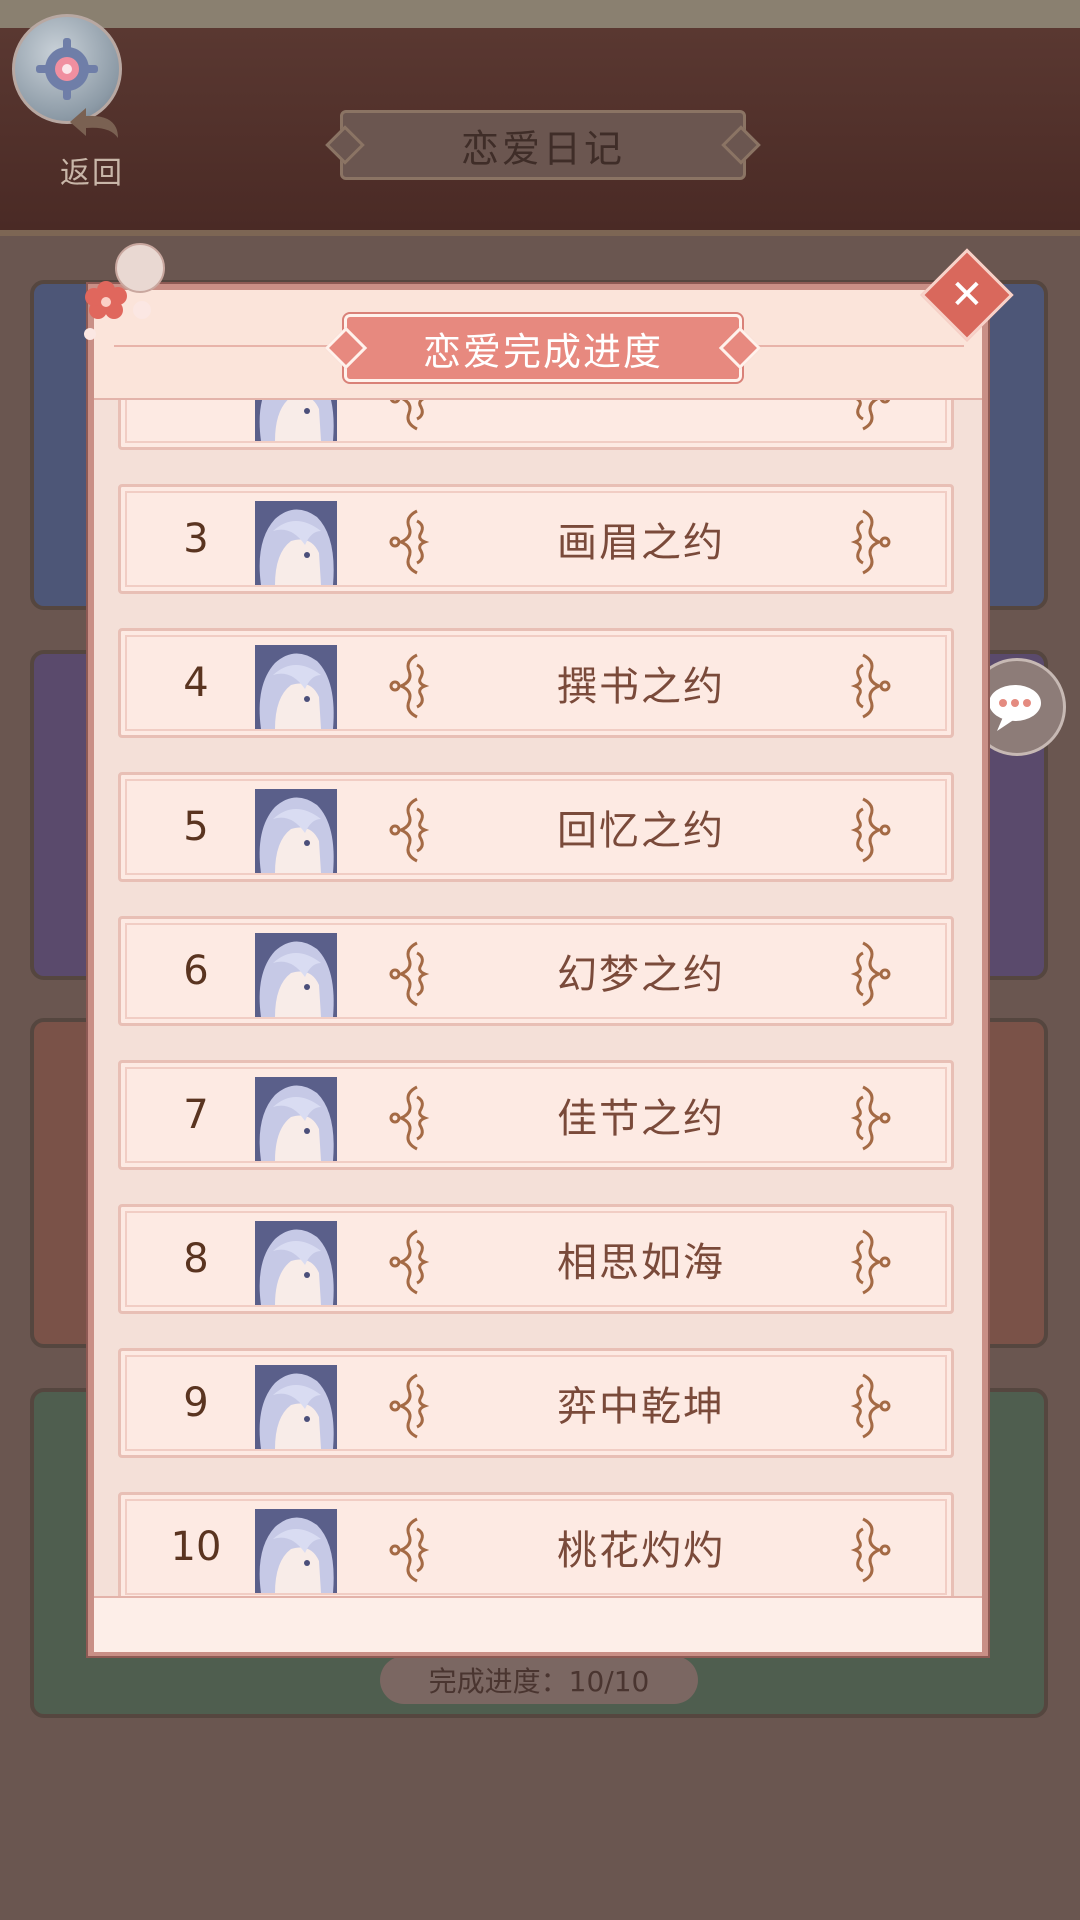 This screenshot has width=1080, height=1920. I want to click on item-title: 回忆之约, so click(641, 831).